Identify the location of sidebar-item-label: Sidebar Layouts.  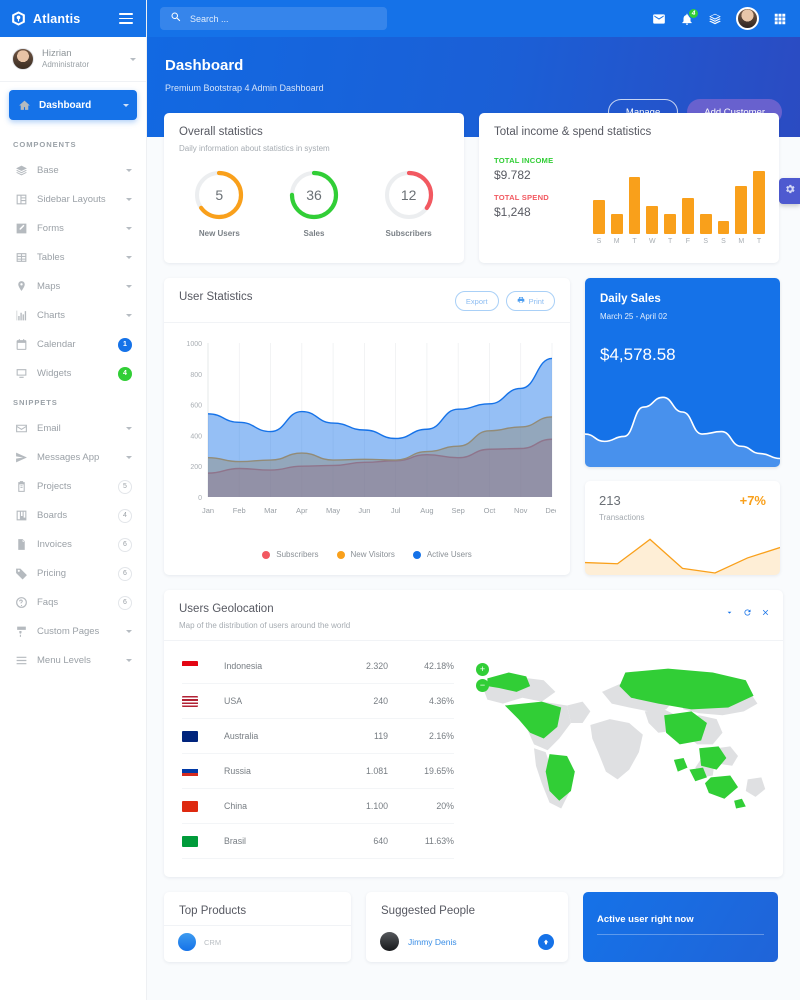
(71, 199).